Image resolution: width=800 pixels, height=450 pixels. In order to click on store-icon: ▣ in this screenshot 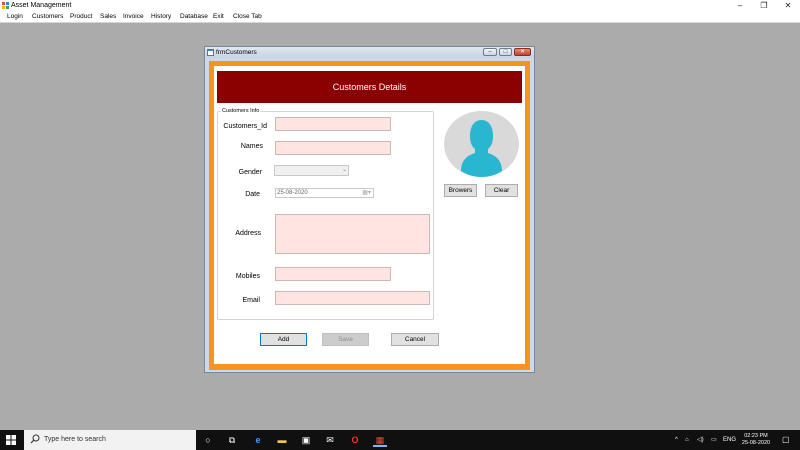, I will do `click(306, 440)`.